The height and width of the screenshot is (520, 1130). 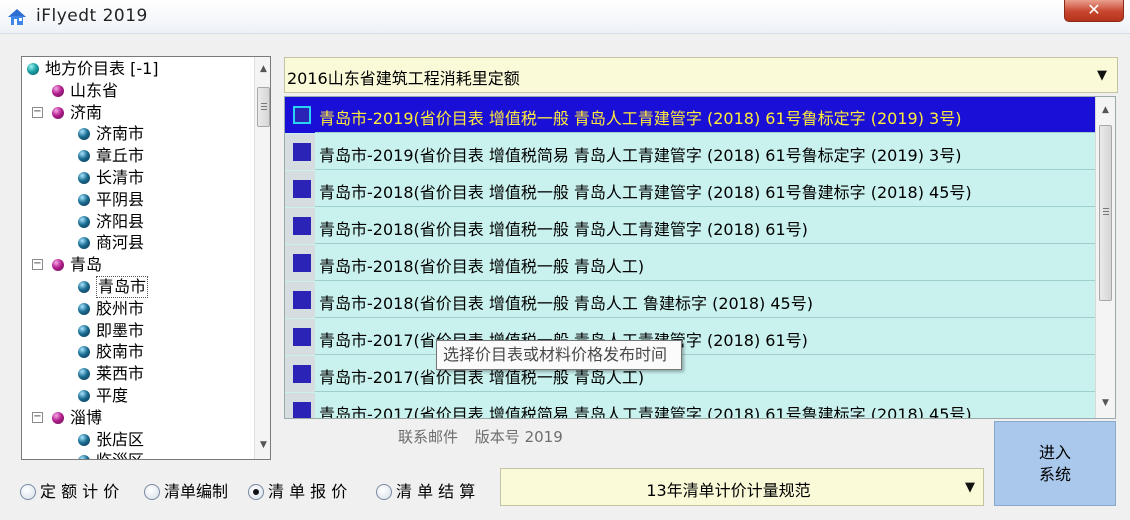 I want to click on tree-item: 济南市, so click(x=138, y=134).